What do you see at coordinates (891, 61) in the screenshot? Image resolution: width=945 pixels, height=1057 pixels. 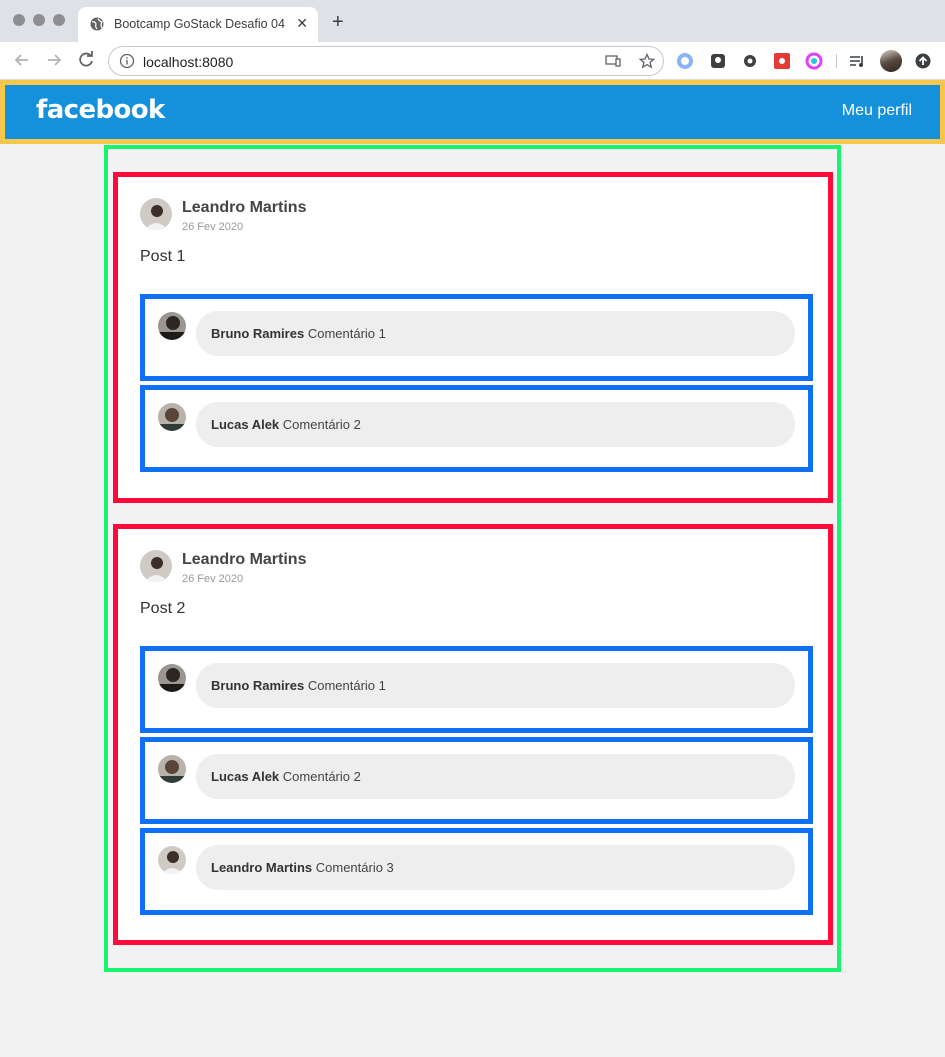 I see `profile-avatar` at bounding box center [891, 61].